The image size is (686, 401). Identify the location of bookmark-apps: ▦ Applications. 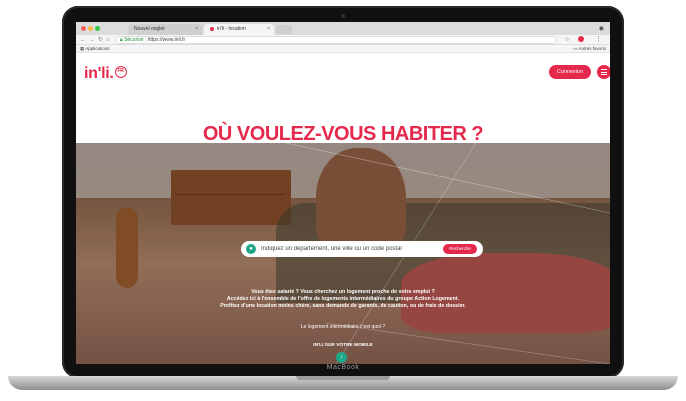
(95, 49).